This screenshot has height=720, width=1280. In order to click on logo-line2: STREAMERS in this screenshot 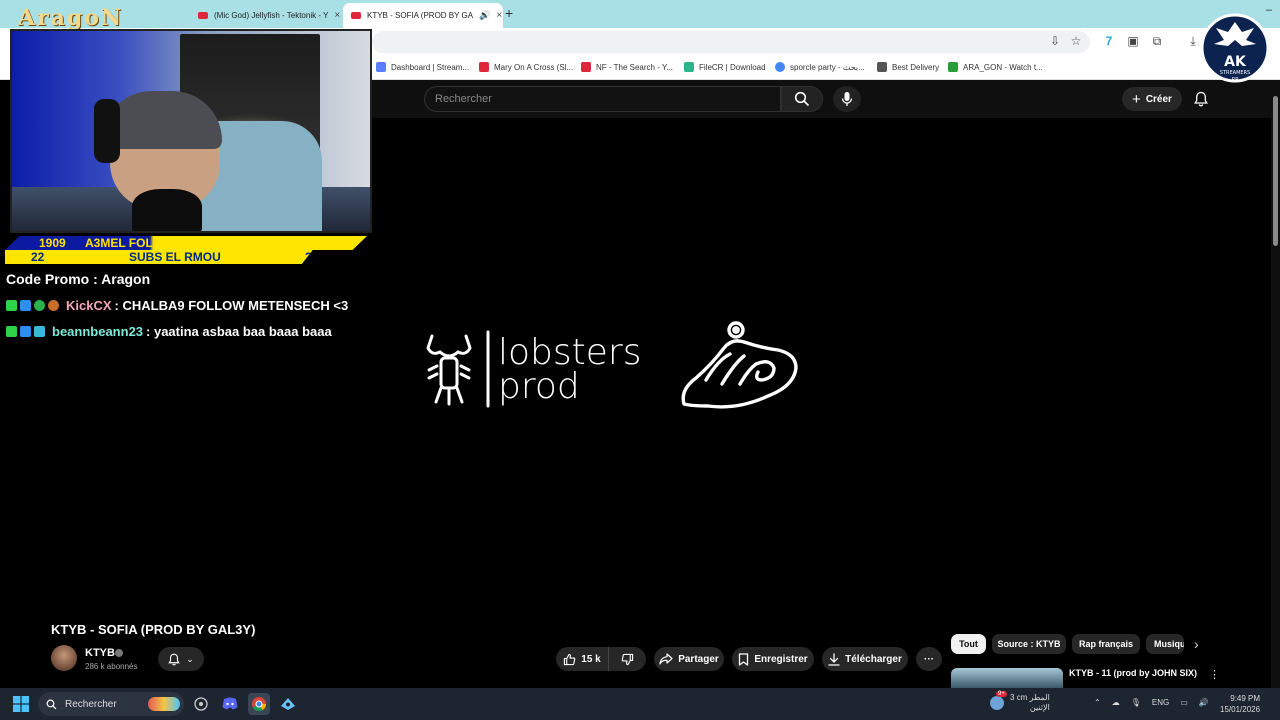, I will do `click(1235, 73)`.